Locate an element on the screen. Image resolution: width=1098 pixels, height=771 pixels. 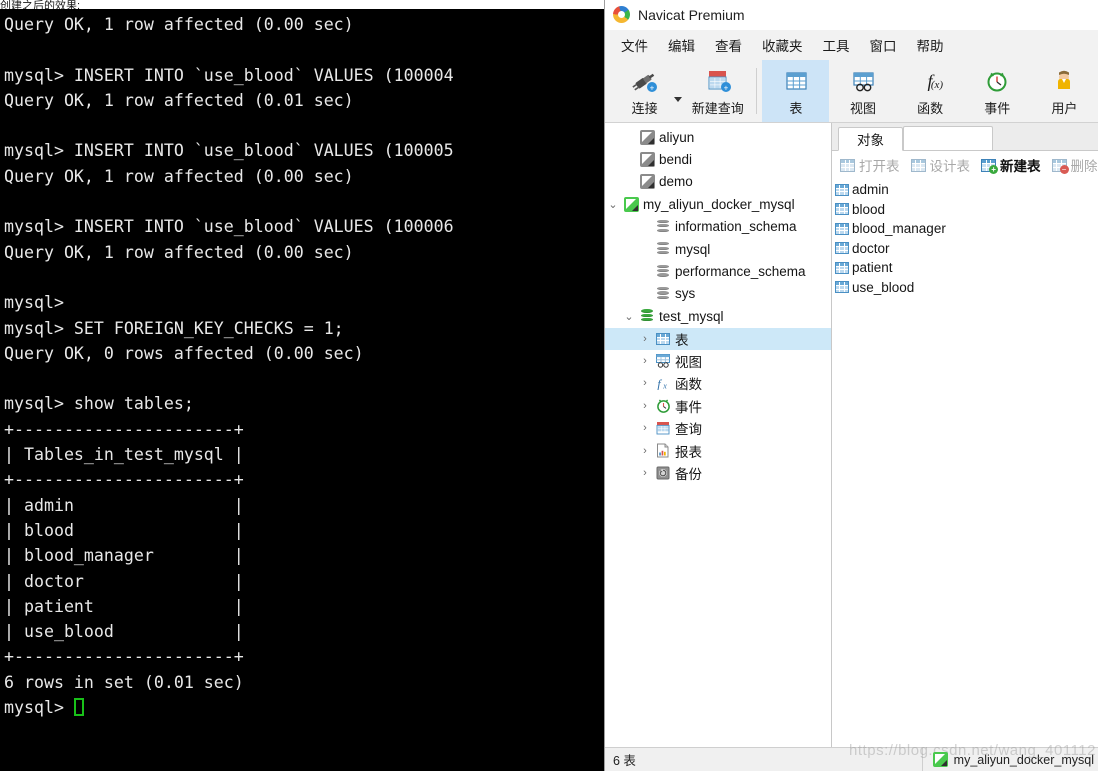
toolbar-connection-label: 连接 is located at coordinates (644, 108).